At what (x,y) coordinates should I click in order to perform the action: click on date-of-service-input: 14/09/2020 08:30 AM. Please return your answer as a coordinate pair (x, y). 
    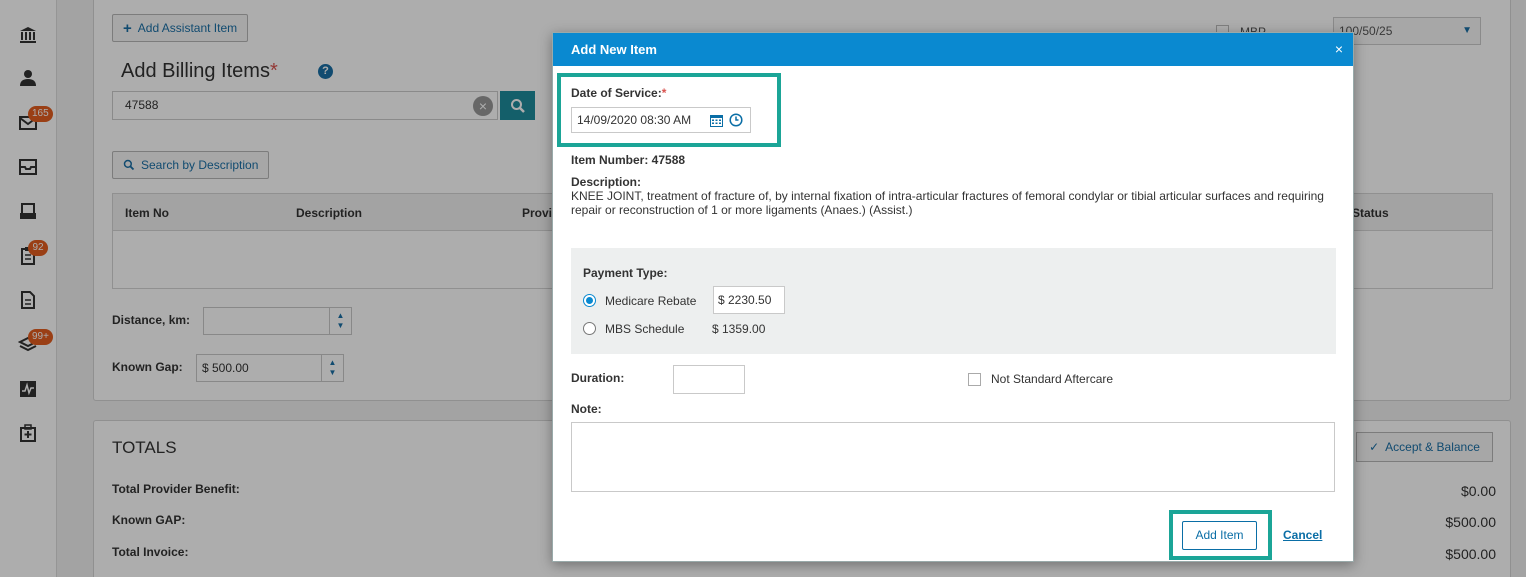
    Looking at the image, I should click on (647, 120).